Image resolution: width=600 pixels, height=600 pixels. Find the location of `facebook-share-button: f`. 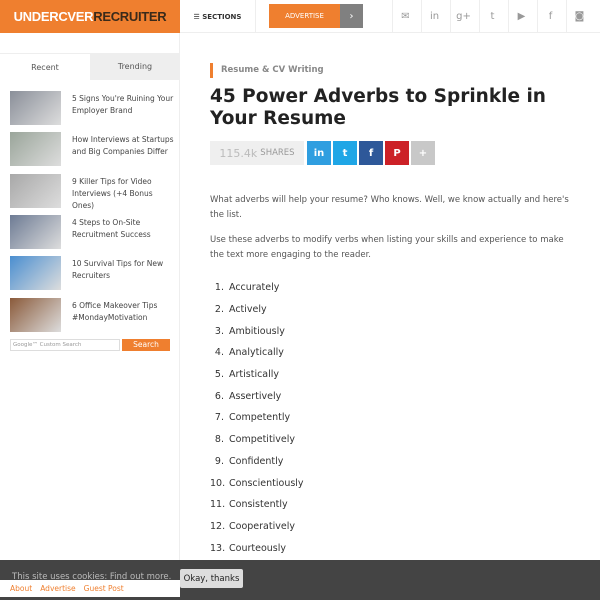

facebook-share-button: f is located at coordinates (371, 153).